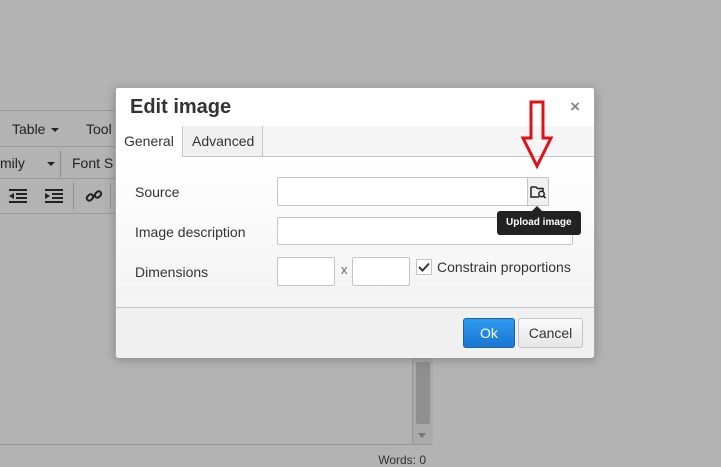  What do you see at coordinates (92, 163) in the screenshot?
I see `font-size-select: Font S` at bounding box center [92, 163].